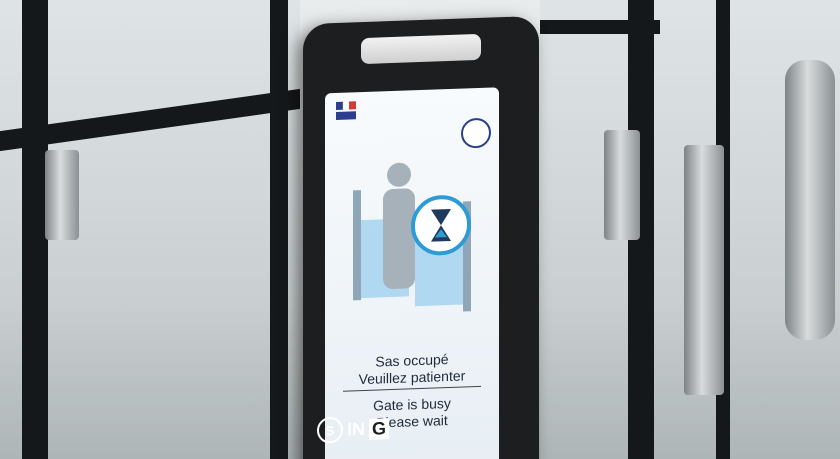 The image size is (840, 459). What do you see at coordinates (600, 27) in the screenshot?
I see `frame-rail-right` at bounding box center [600, 27].